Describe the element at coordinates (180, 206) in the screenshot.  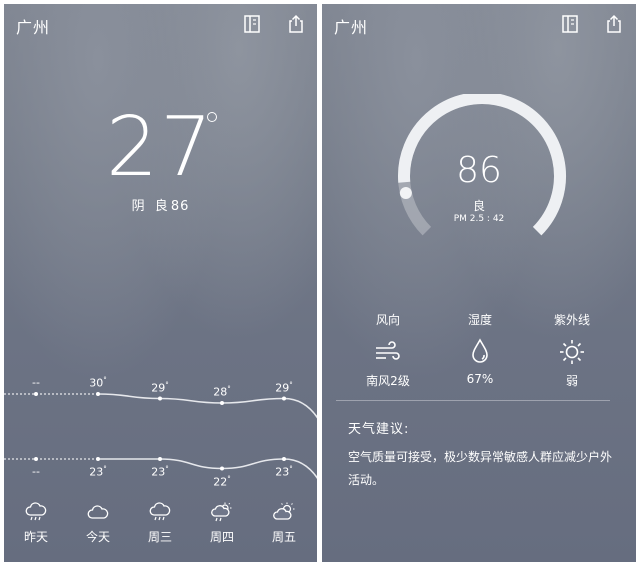
I see `aqi-value: 86` at that location.